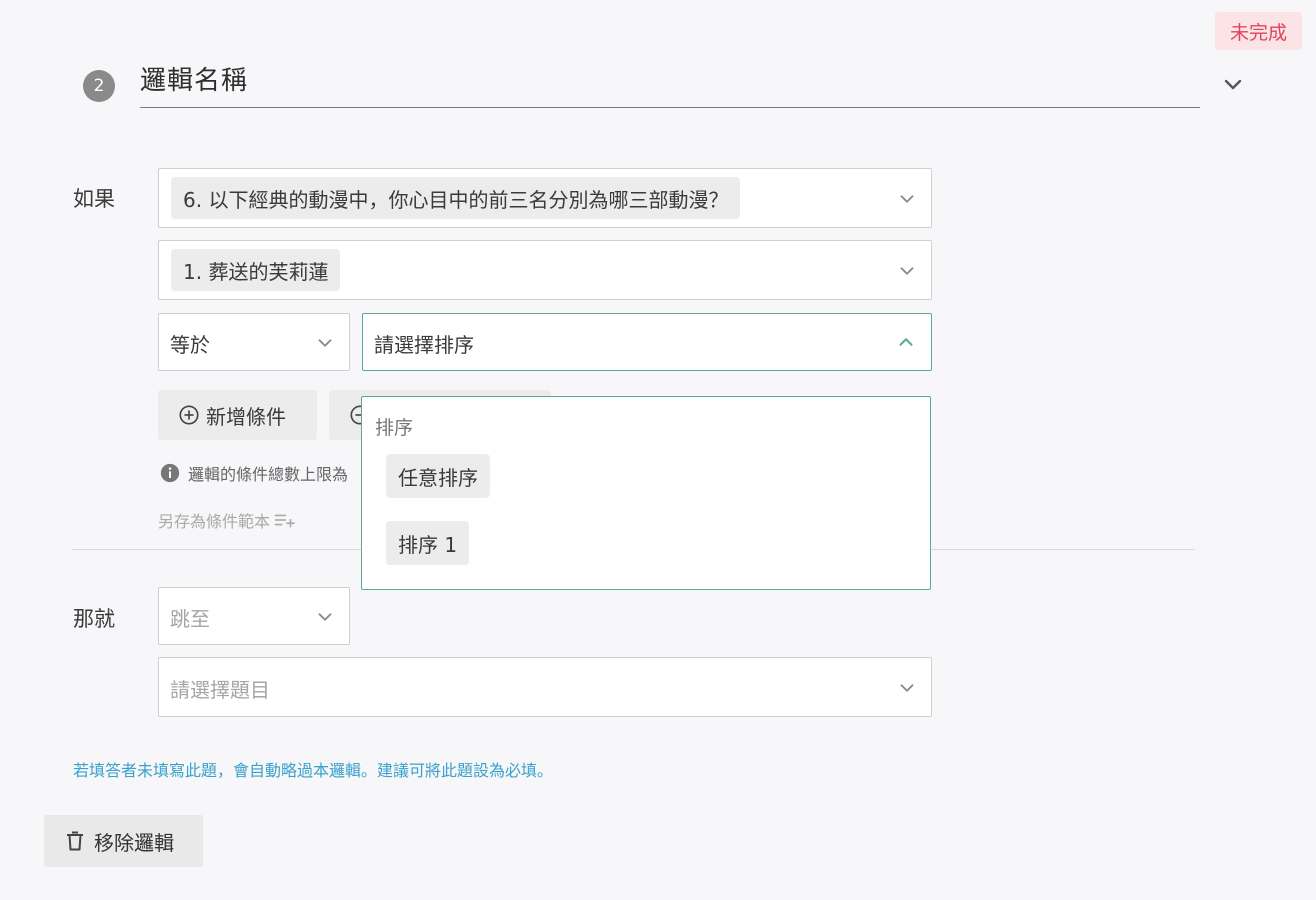 This screenshot has width=1316, height=900. What do you see at coordinates (647, 342) in the screenshot?
I see `rank-select: 請選擇排序` at bounding box center [647, 342].